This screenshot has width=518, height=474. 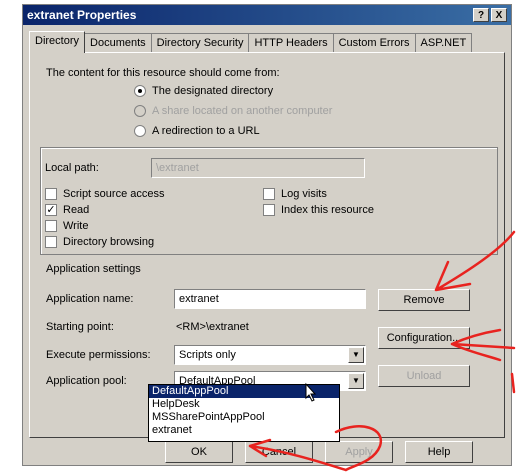 I want to click on dialog-title: extranet Properties, so click(x=82, y=15).